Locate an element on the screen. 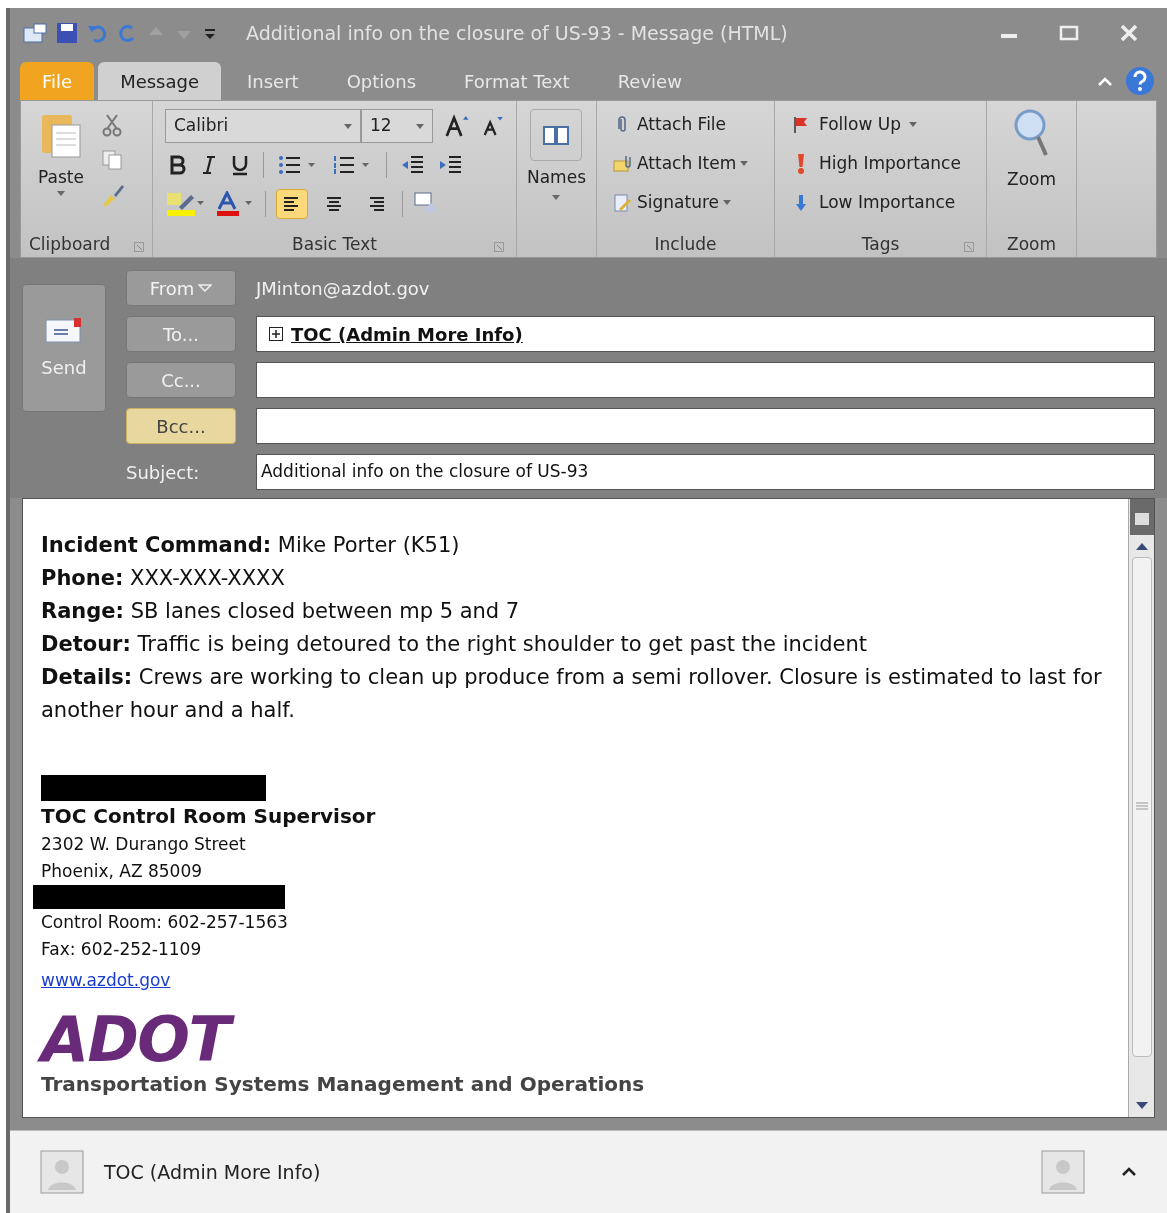 The width and height of the screenshot is (1167, 1213). message-line: Range: SB lanes closed between mp 5 and 7 is located at coordinates (281, 611).